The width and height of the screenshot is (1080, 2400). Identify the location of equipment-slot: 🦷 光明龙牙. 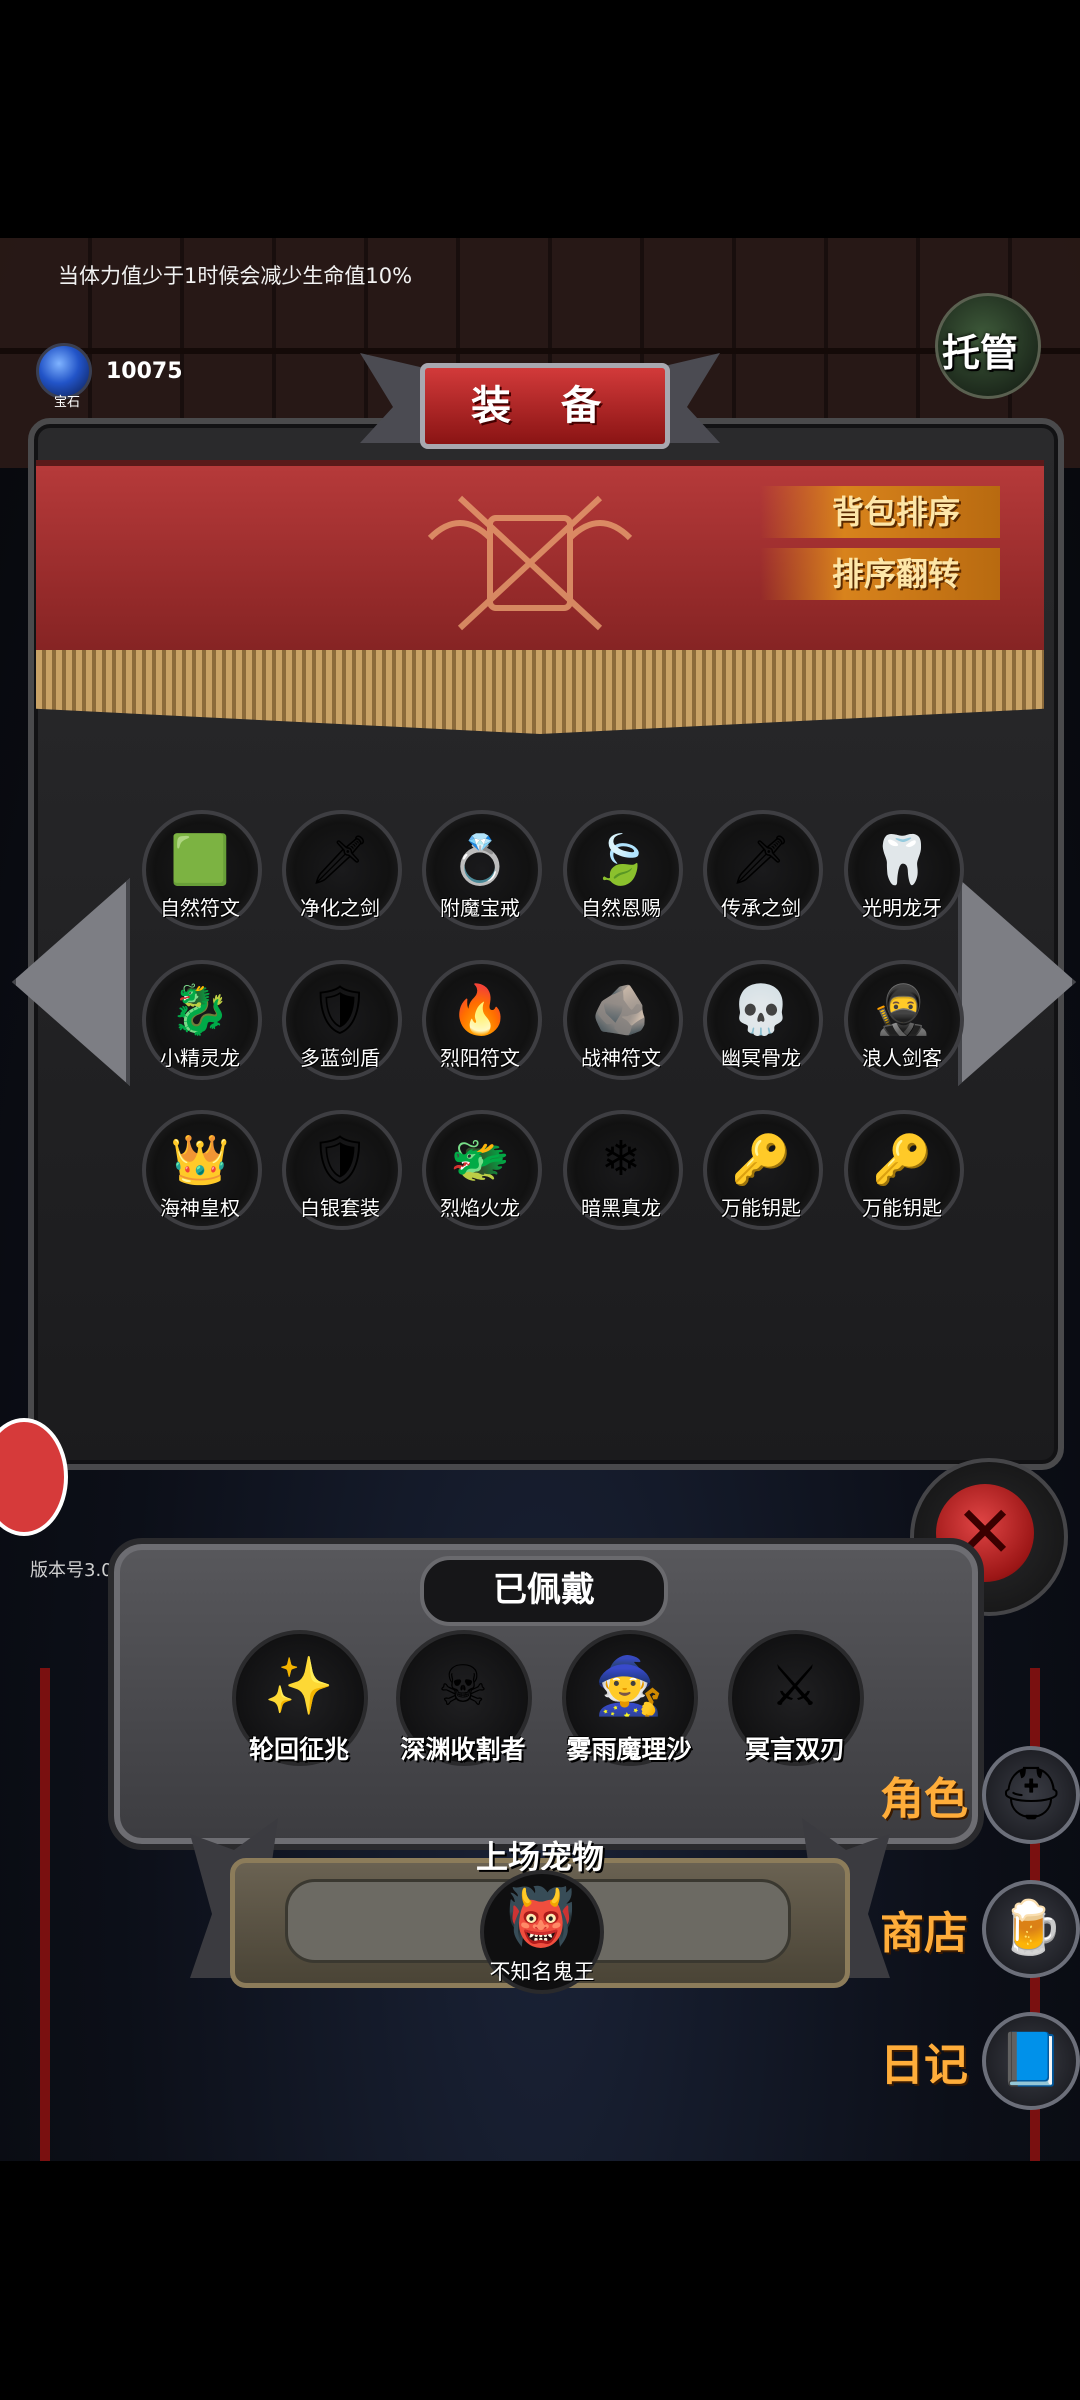
(904, 870).